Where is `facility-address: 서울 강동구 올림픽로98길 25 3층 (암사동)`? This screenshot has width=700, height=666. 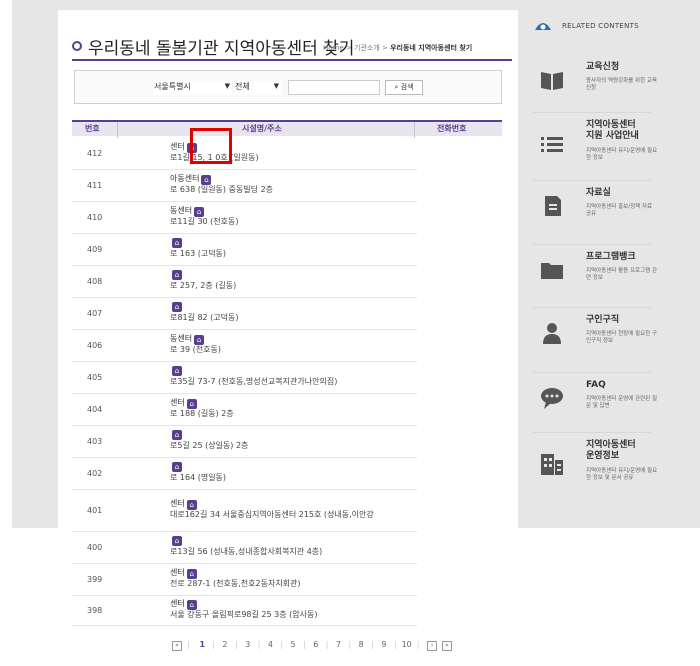
facility-address: 서울 강동구 올림픽로98길 25 3층 (암사동) is located at coordinates (244, 614).